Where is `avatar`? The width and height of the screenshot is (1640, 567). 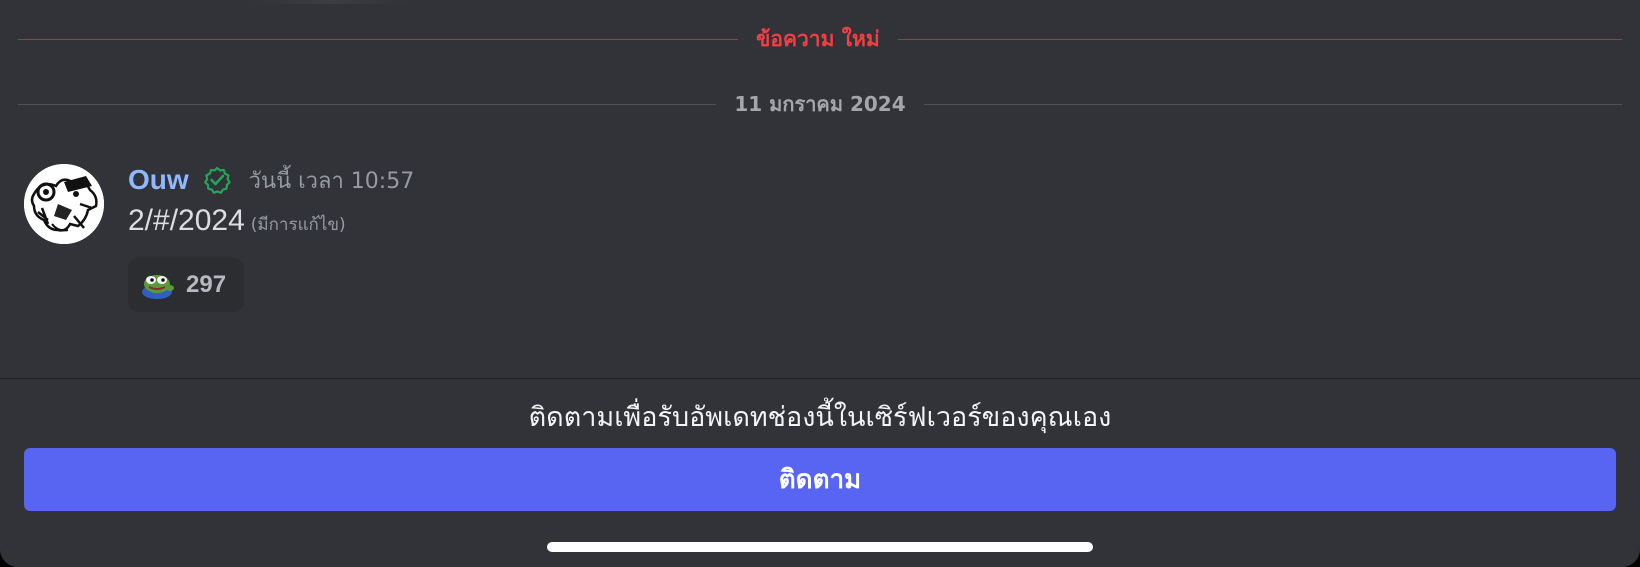
avatar is located at coordinates (64, 204).